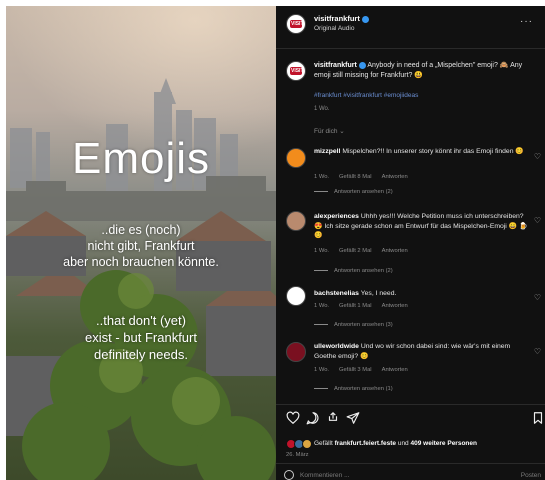 This screenshot has height=480, width=545. I want to click on video-text-en-1: ..that don't (yet), so click(141, 320).